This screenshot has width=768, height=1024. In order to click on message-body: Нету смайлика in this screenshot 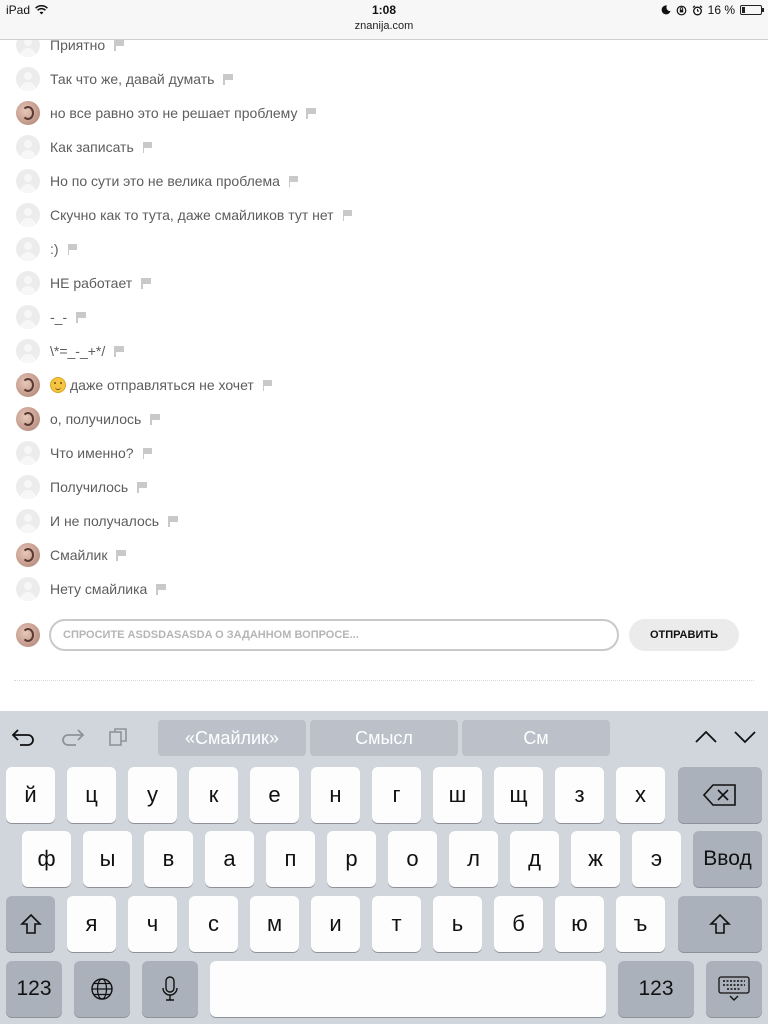, I will do `click(99, 589)`.